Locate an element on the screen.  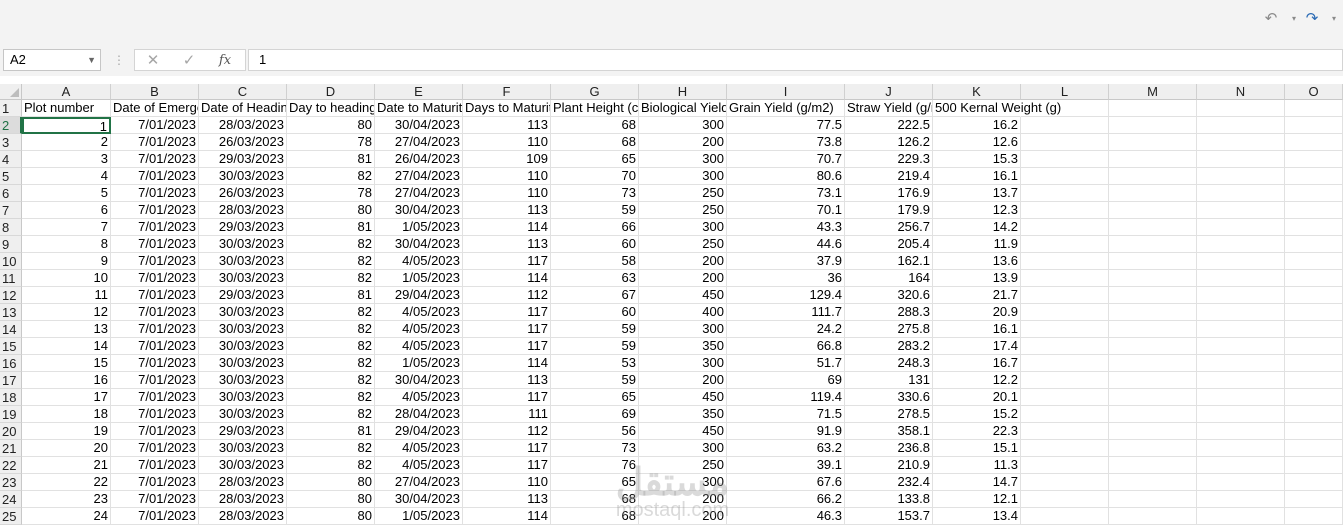
more-options-icon: ⋮ is located at coordinates (119, 60).